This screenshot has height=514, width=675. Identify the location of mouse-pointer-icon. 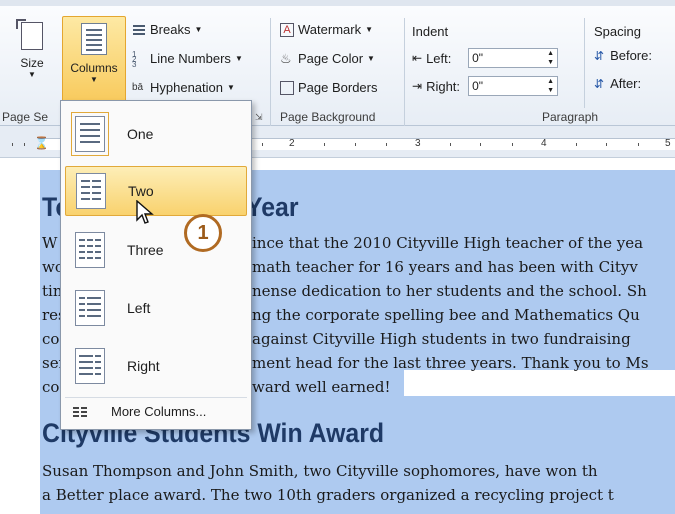
(145, 212).